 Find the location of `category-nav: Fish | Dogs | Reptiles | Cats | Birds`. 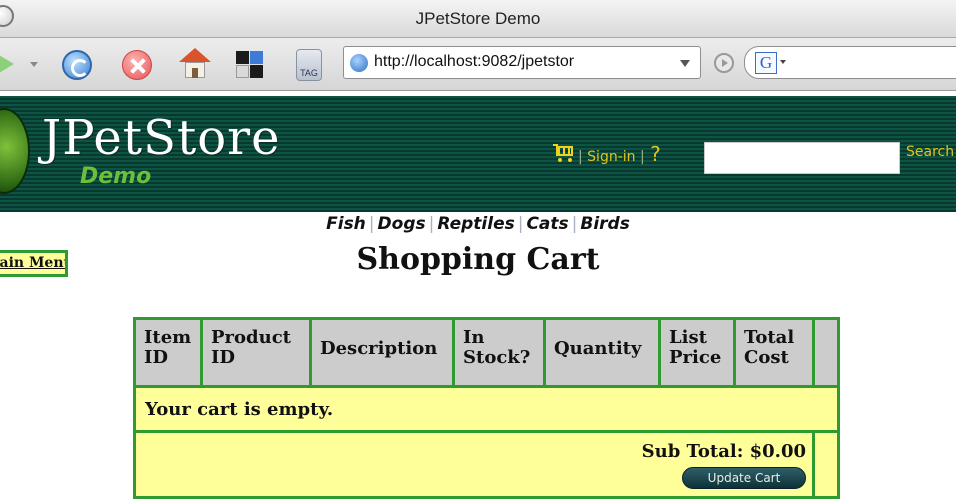

category-nav: Fish | Dogs | Reptiles | Cats | Birds is located at coordinates (478, 224).